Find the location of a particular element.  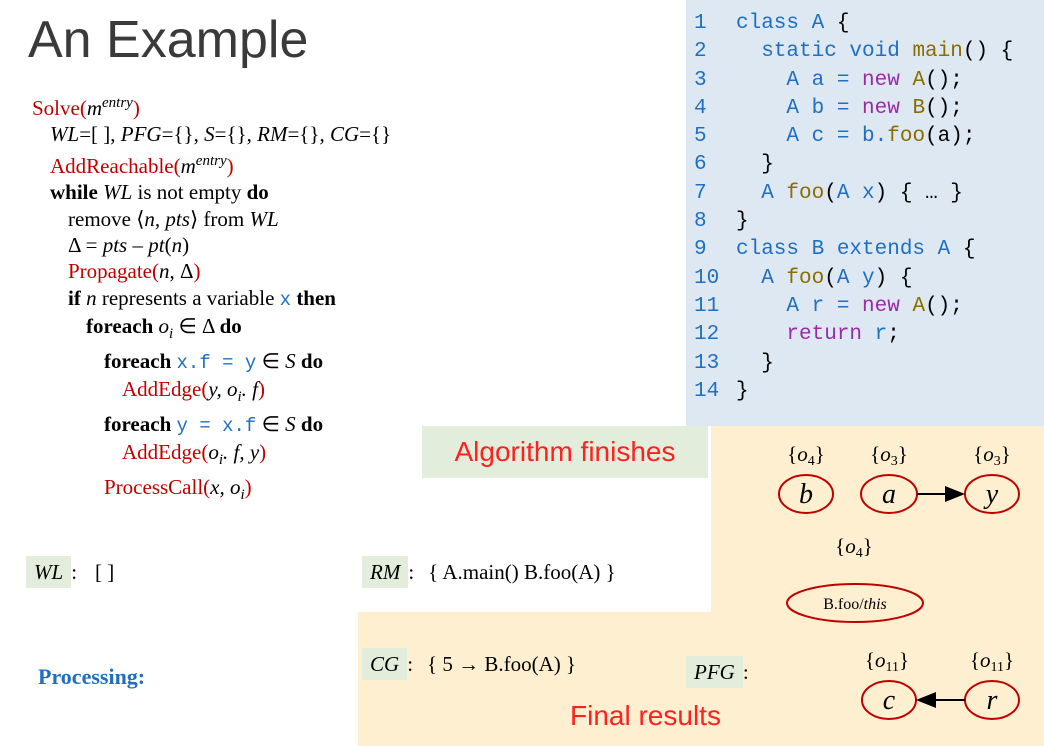

node-r-label: r is located at coordinates (992, 700).